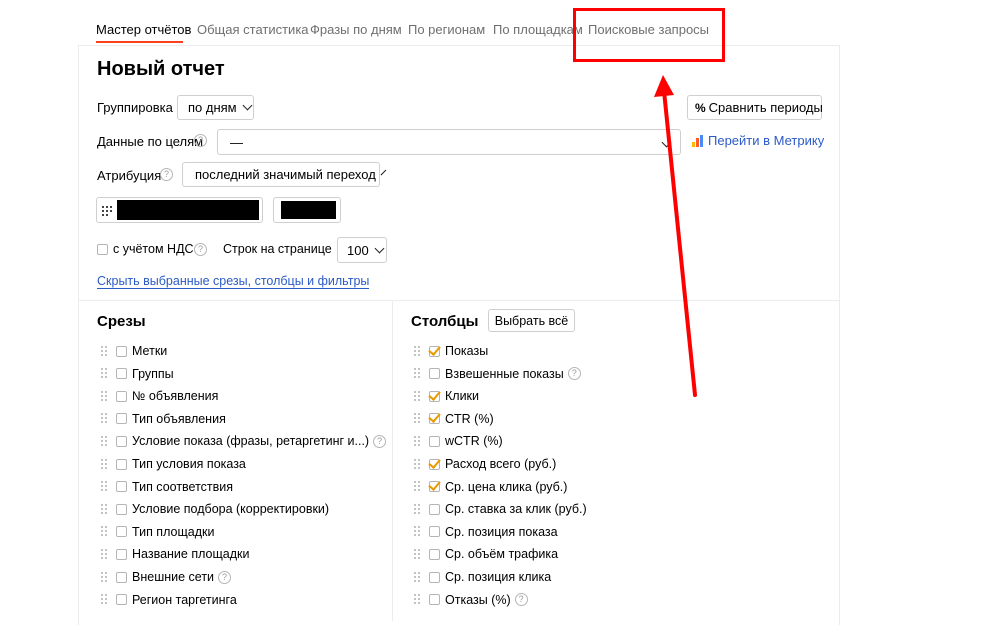  Describe the element at coordinates (143, 29) in the screenshot. I see `tab-report-wizard: Мастер отчётов` at that location.